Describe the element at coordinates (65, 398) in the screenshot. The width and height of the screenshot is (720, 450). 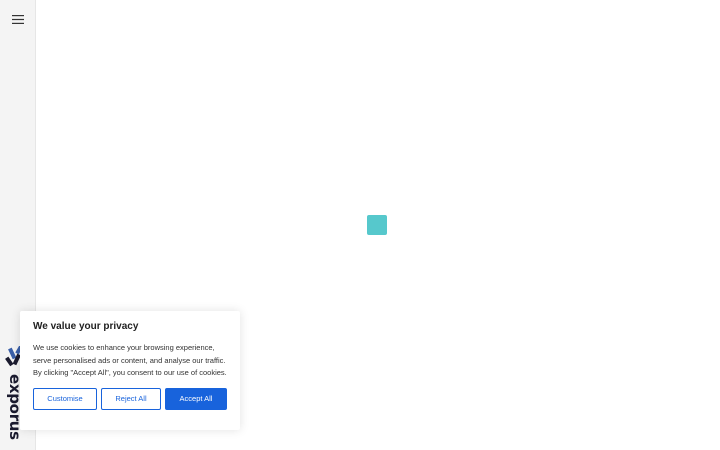
I see `customise-button: Customise` at that location.